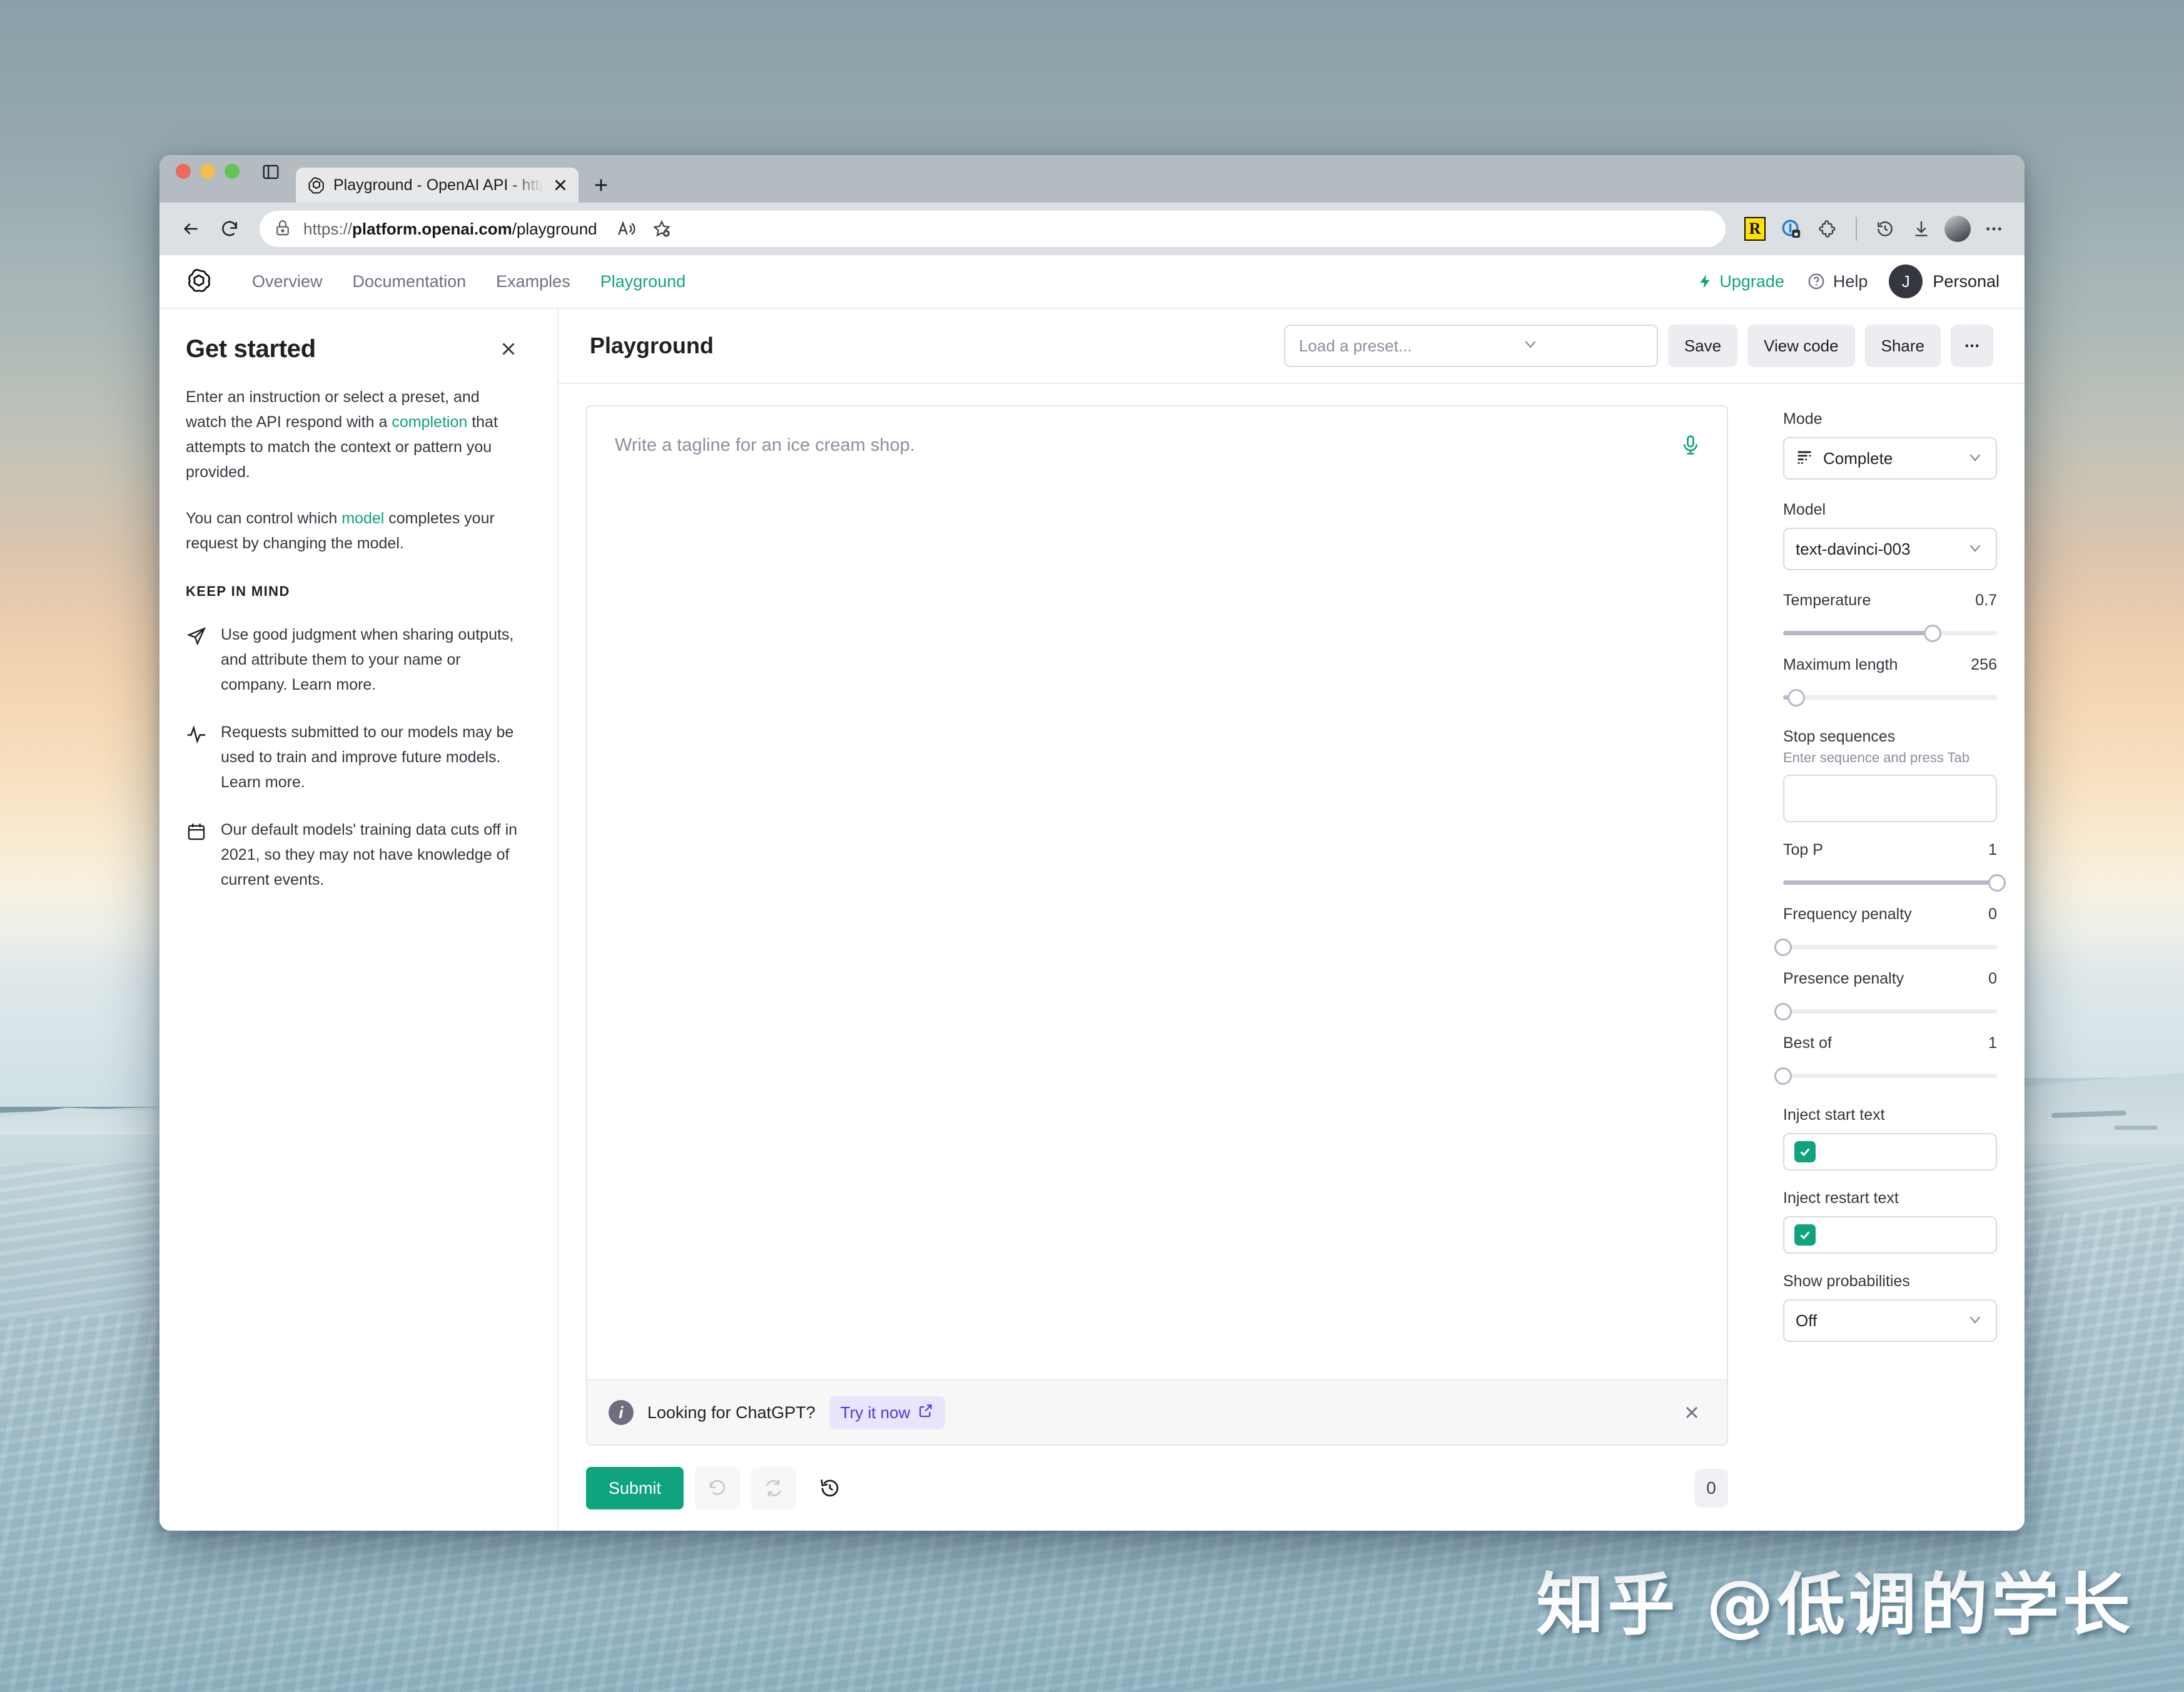  I want to click on view-code-button: View code, so click(1801, 346).